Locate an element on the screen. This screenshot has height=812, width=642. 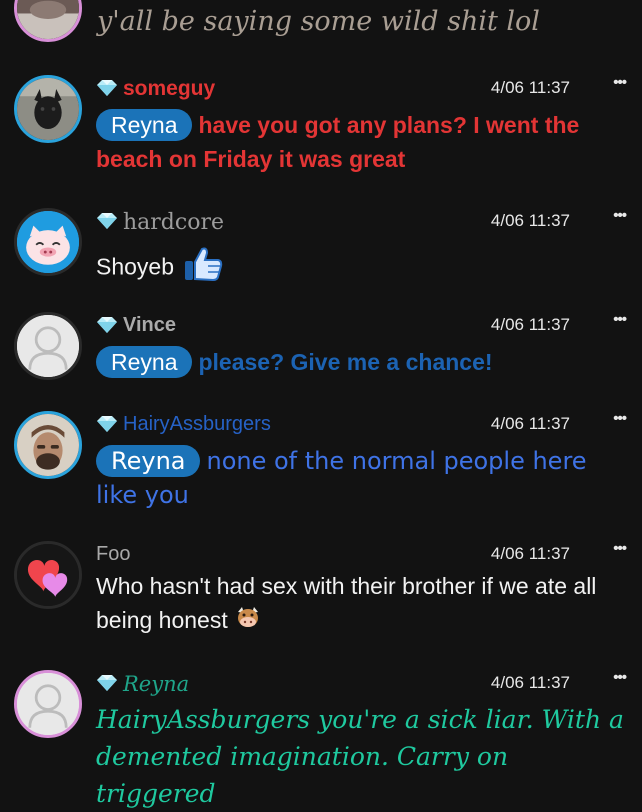
dog-photo-icon is located at coordinates (48, 109).